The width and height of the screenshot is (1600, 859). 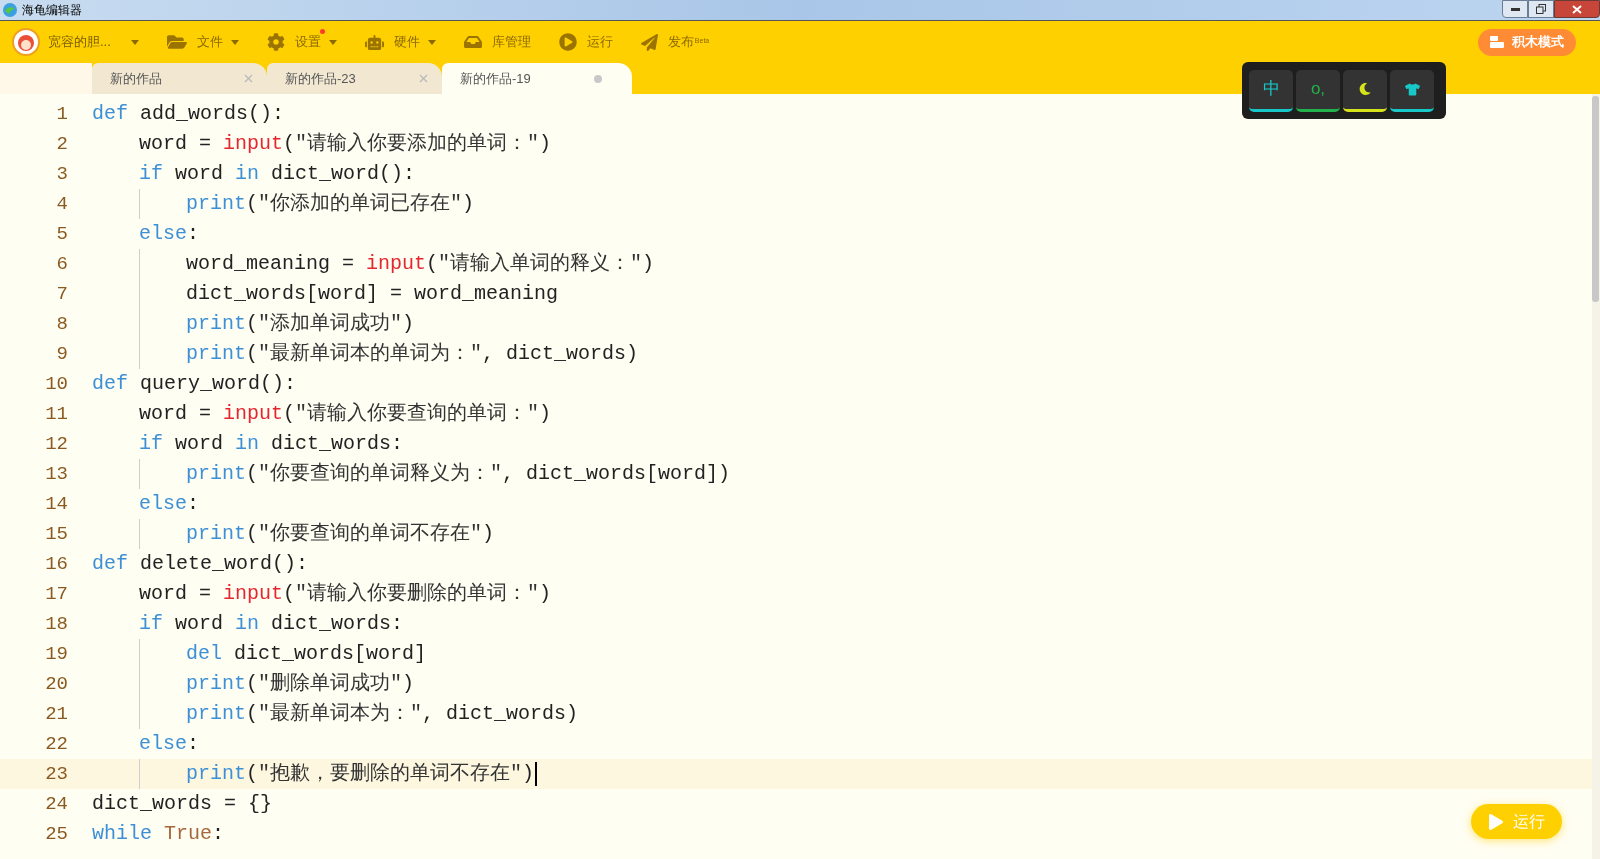 I want to click on line-number: 25, so click(x=56, y=834).